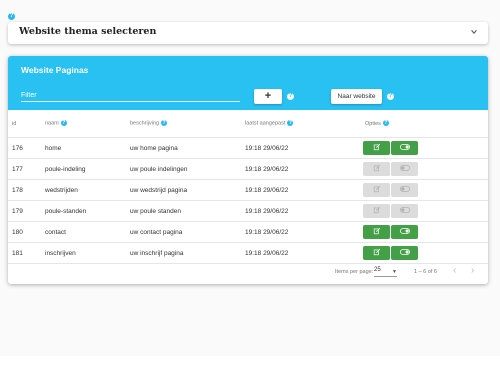  I want to click on datum-help-icon: ?, so click(290, 123).